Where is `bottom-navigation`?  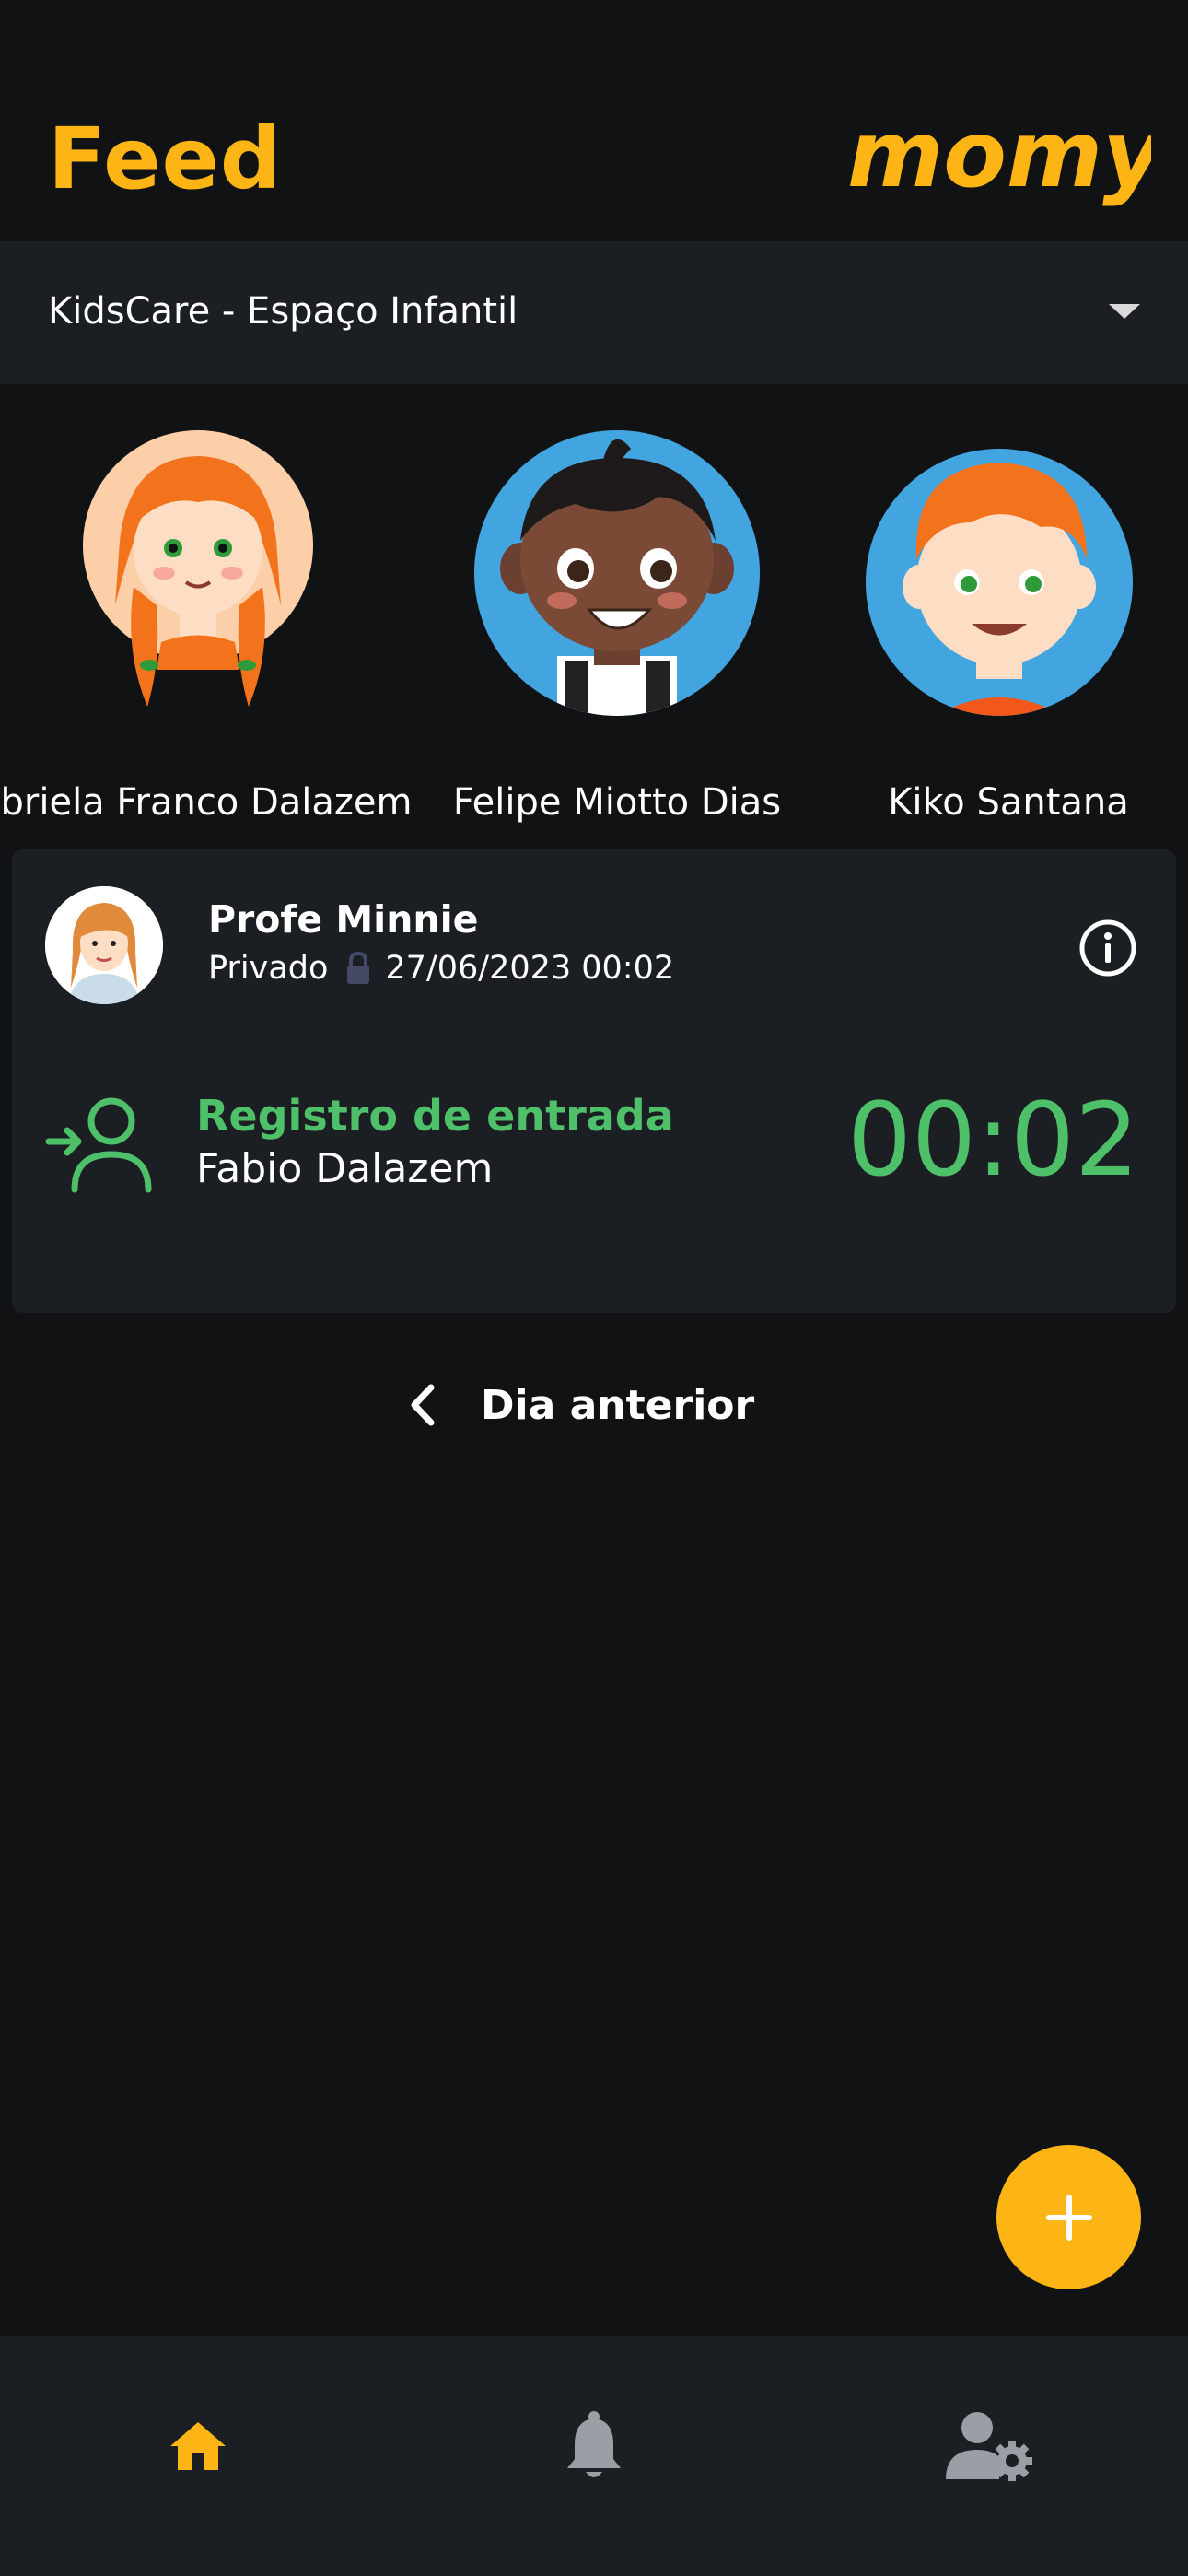
bottom-navigation is located at coordinates (594, 2456).